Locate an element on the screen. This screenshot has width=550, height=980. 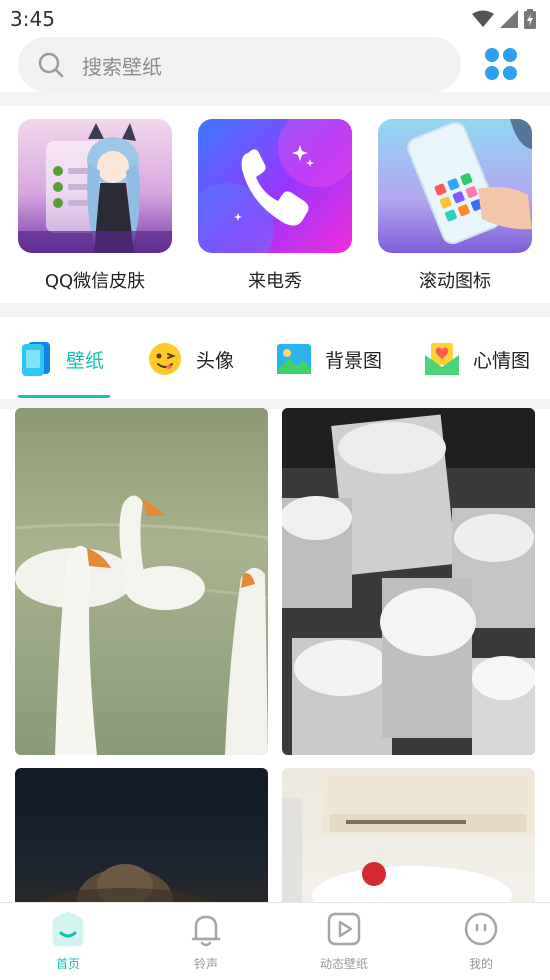
search-bar: 搜索壁纸 is located at coordinates (239, 64).